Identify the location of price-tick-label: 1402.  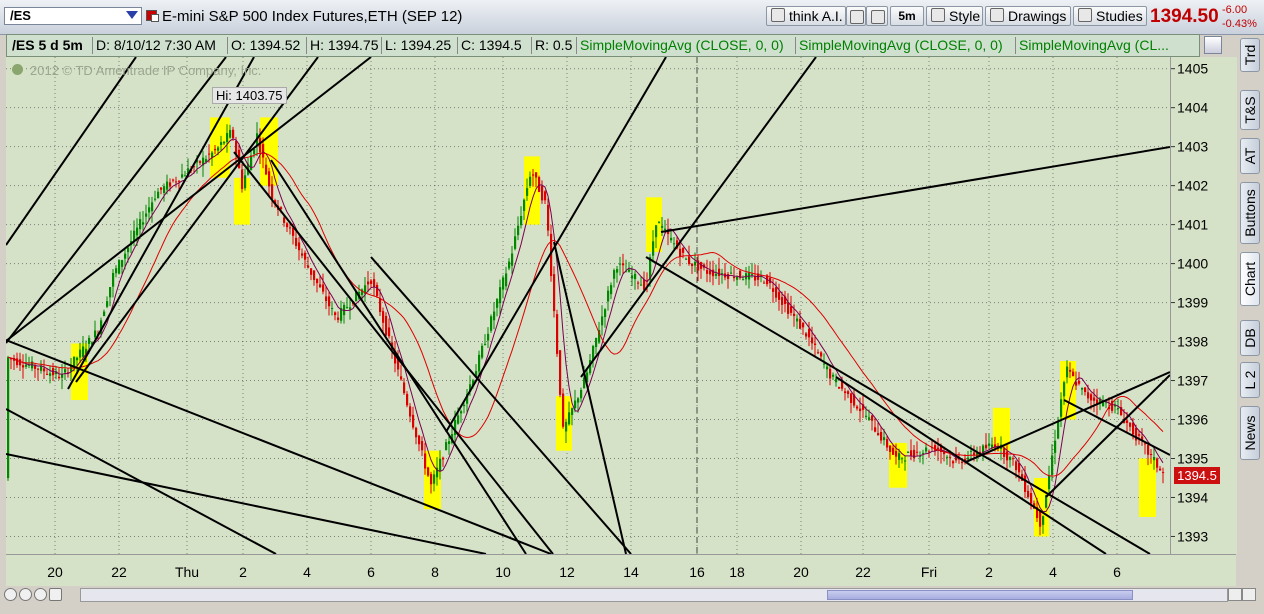
(1192, 186).